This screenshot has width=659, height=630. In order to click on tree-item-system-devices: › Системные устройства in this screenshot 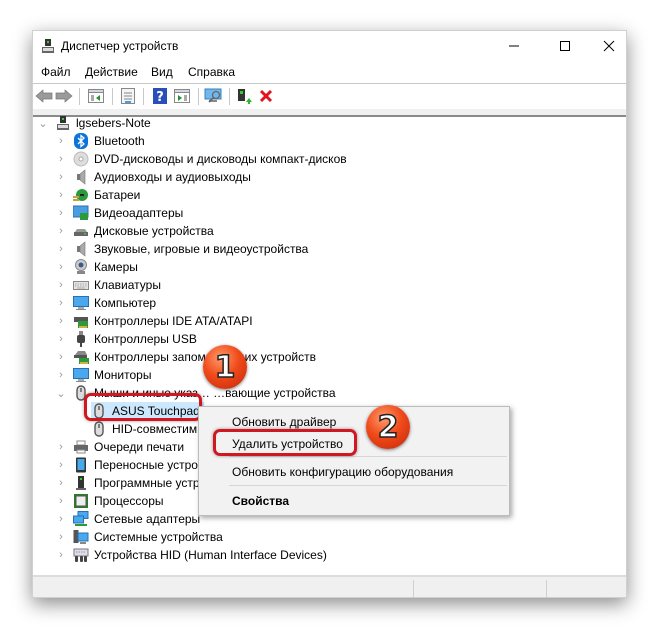, I will do `click(139, 537)`.